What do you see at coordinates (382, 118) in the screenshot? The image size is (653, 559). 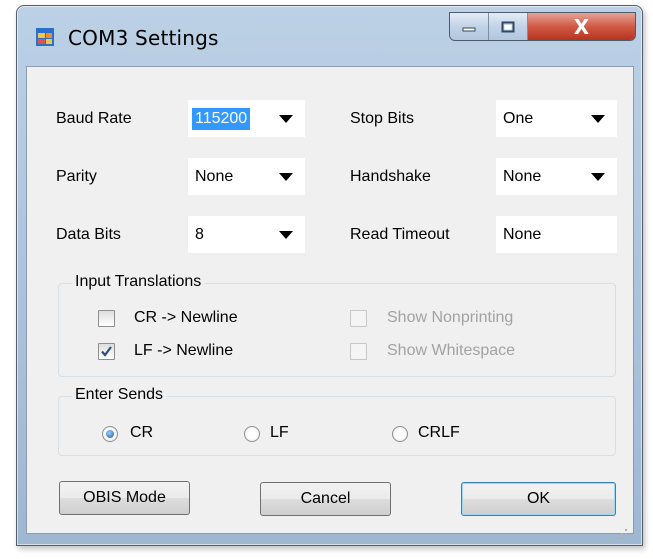 I see `stop-bits-label: Stop Bits` at bounding box center [382, 118].